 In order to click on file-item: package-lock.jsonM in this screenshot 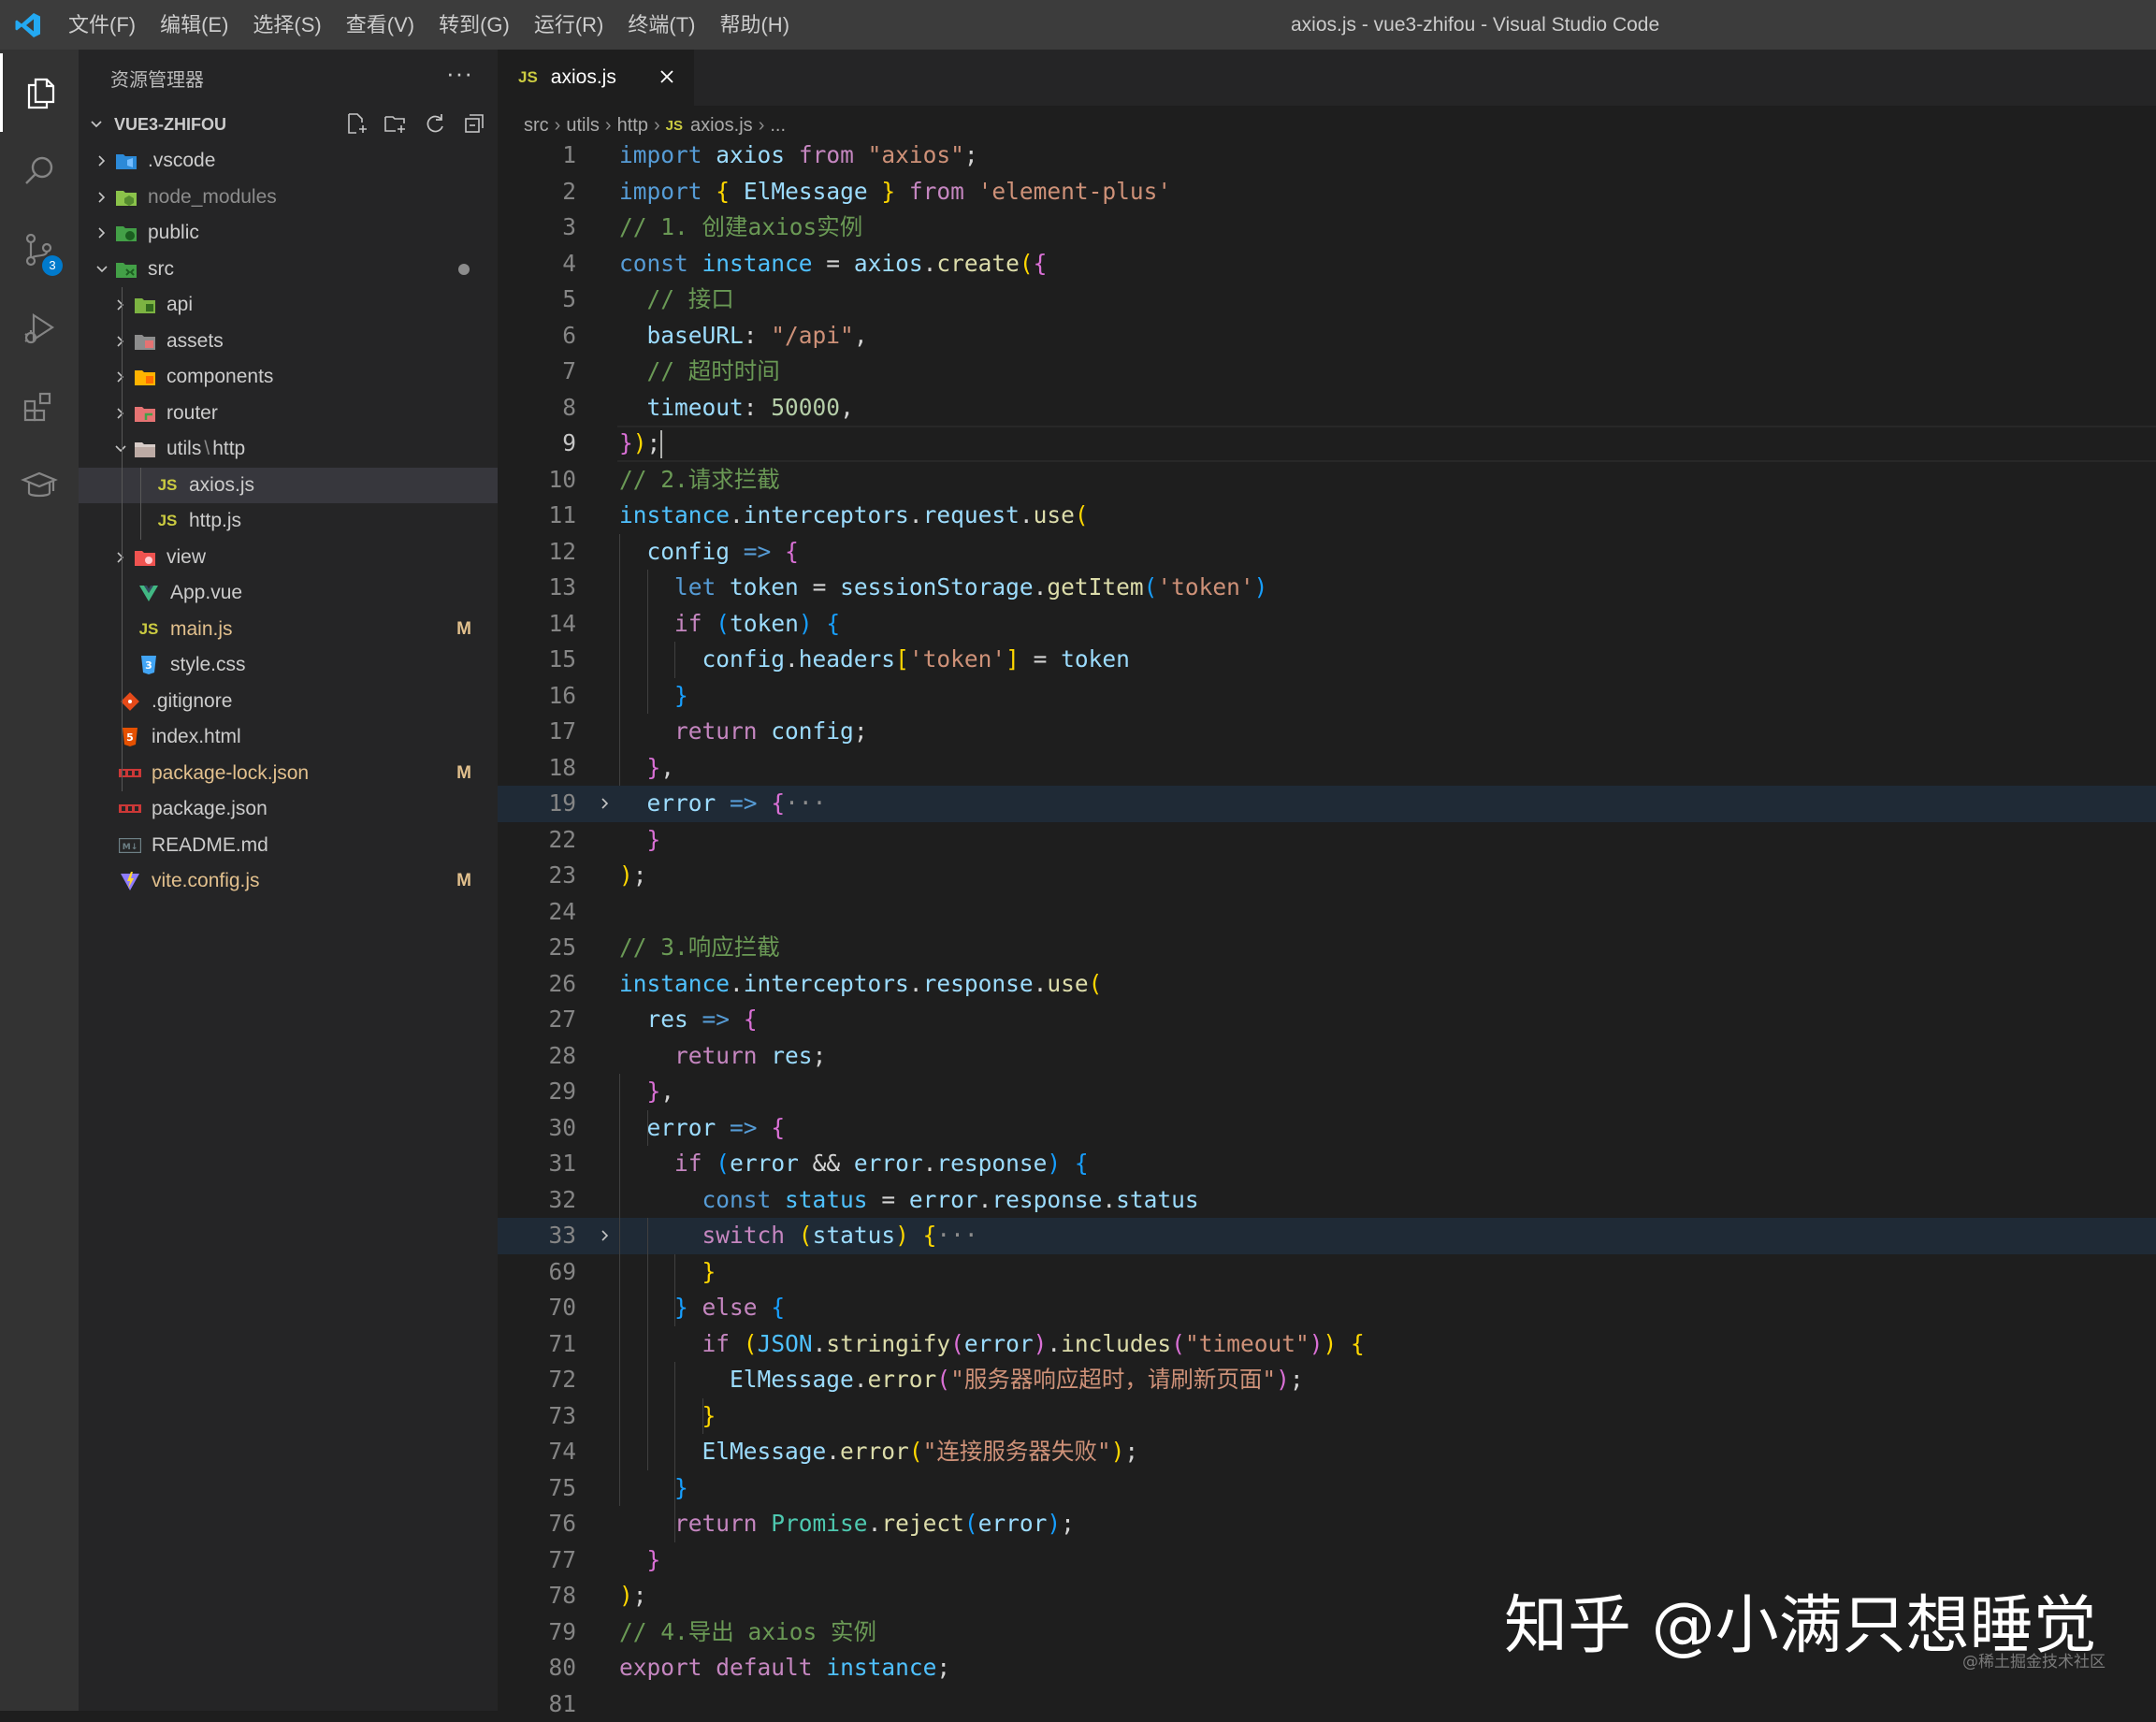, I will do `click(288, 774)`.